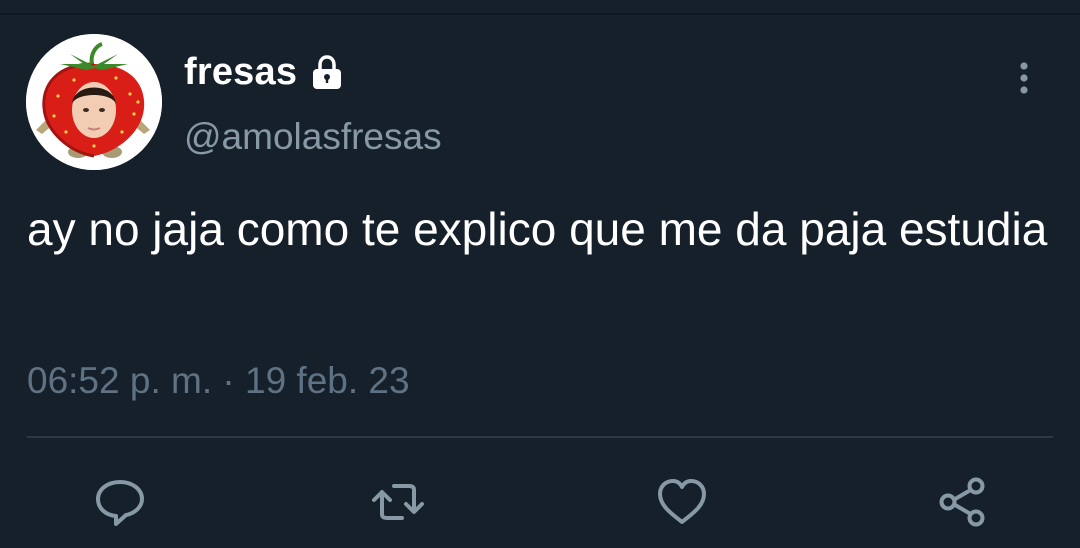 Image resolution: width=1080 pixels, height=548 pixels. What do you see at coordinates (218, 381) in the screenshot?
I see `tweet-timestamp: 06:52 p. m. · 19 feb. 23` at bounding box center [218, 381].